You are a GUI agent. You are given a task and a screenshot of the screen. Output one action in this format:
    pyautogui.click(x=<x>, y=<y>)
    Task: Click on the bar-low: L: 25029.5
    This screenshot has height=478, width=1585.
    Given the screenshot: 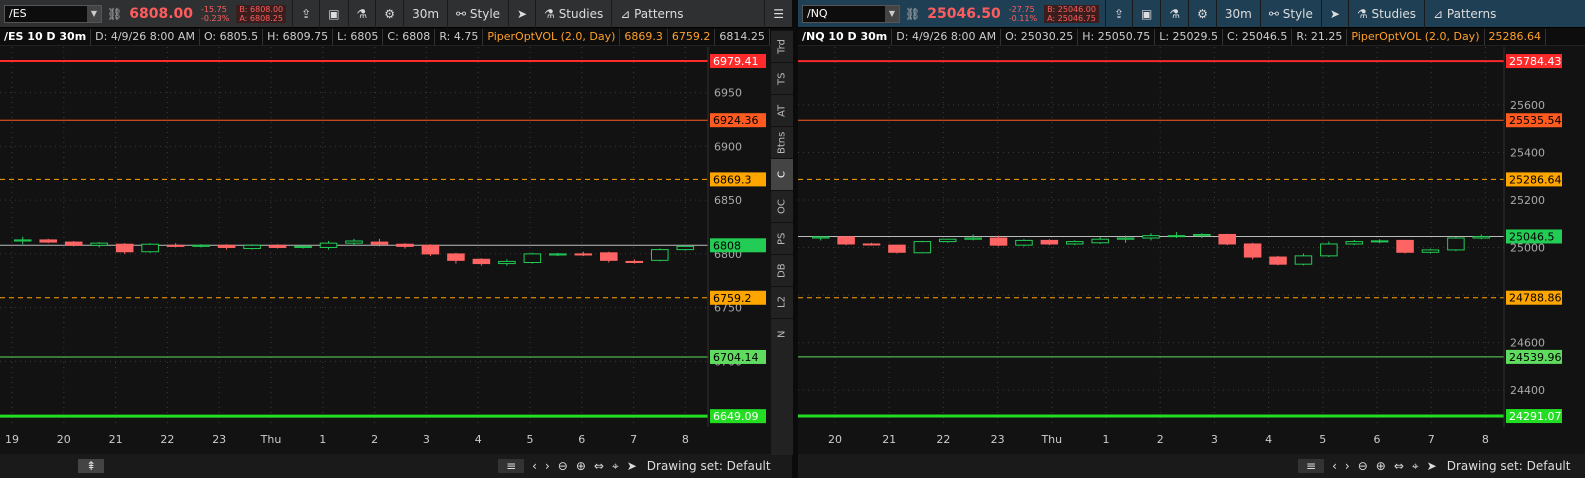 What is the action you would take?
    pyautogui.click(x=1189, y=36)
    